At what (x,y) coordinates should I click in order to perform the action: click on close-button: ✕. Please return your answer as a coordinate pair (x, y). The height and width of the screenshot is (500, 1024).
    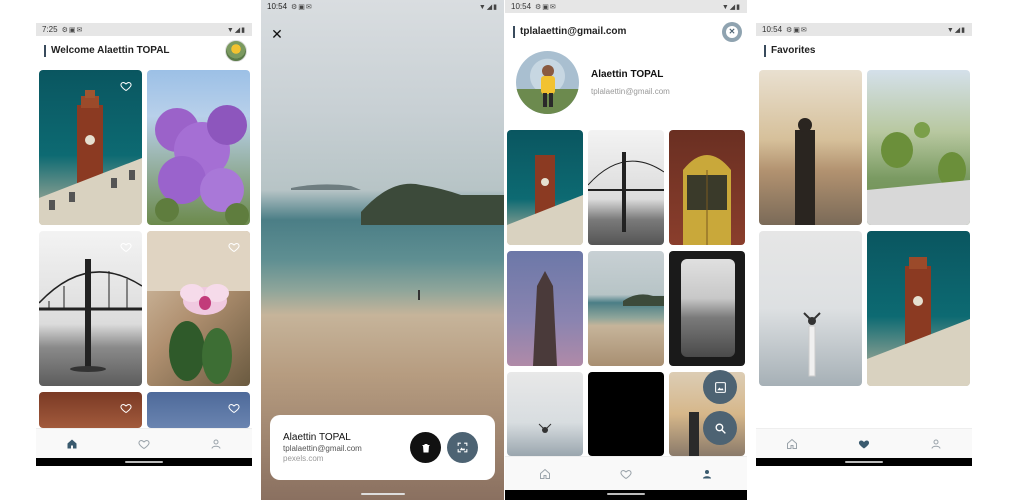
    Looking at the image, I should click on (277, 34).